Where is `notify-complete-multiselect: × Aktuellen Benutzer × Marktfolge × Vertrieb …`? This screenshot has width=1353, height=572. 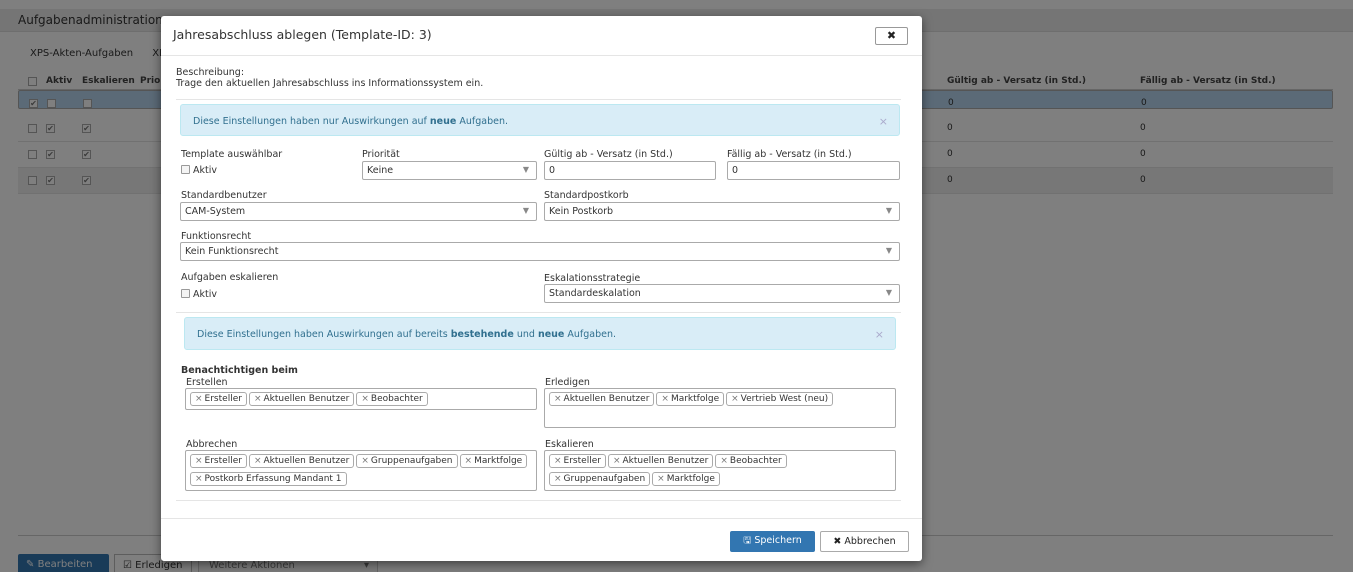
notify-complete-multiselect: × Aktuellen Benutzer × Marktfolge × Vertrieb … is located at coordinates (720, 408).